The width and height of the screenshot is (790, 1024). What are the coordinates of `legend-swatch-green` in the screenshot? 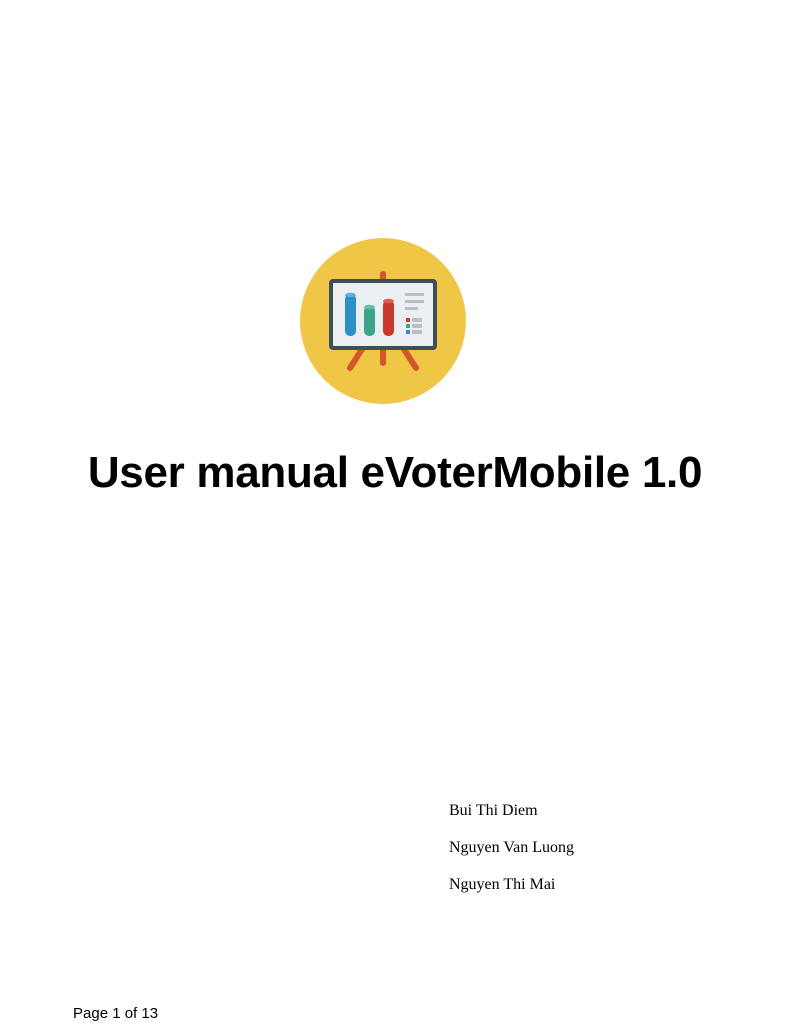 It's located at (408, 326).